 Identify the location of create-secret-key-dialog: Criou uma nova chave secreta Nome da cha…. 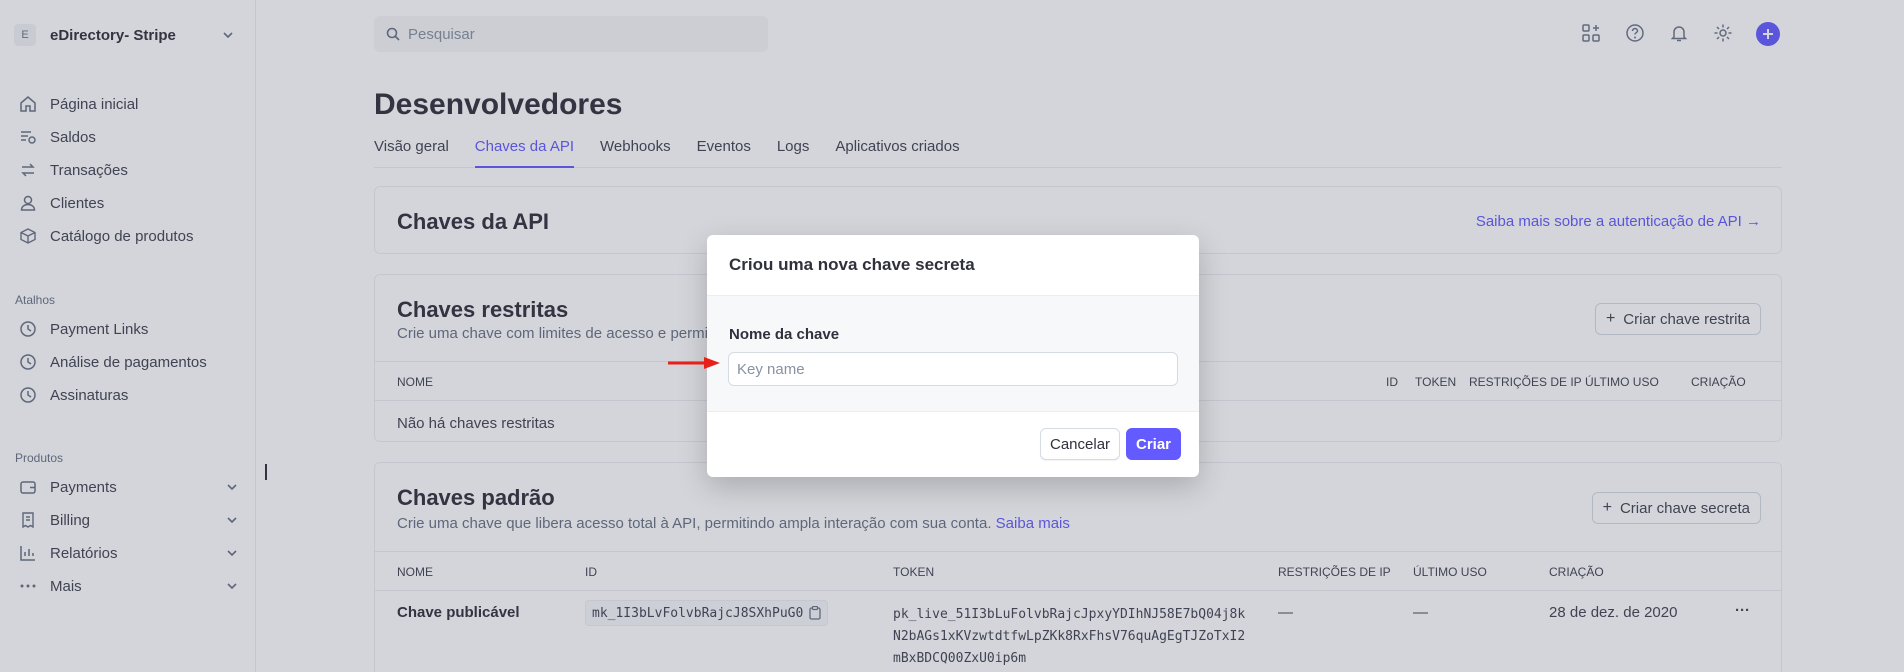
(953, 356).